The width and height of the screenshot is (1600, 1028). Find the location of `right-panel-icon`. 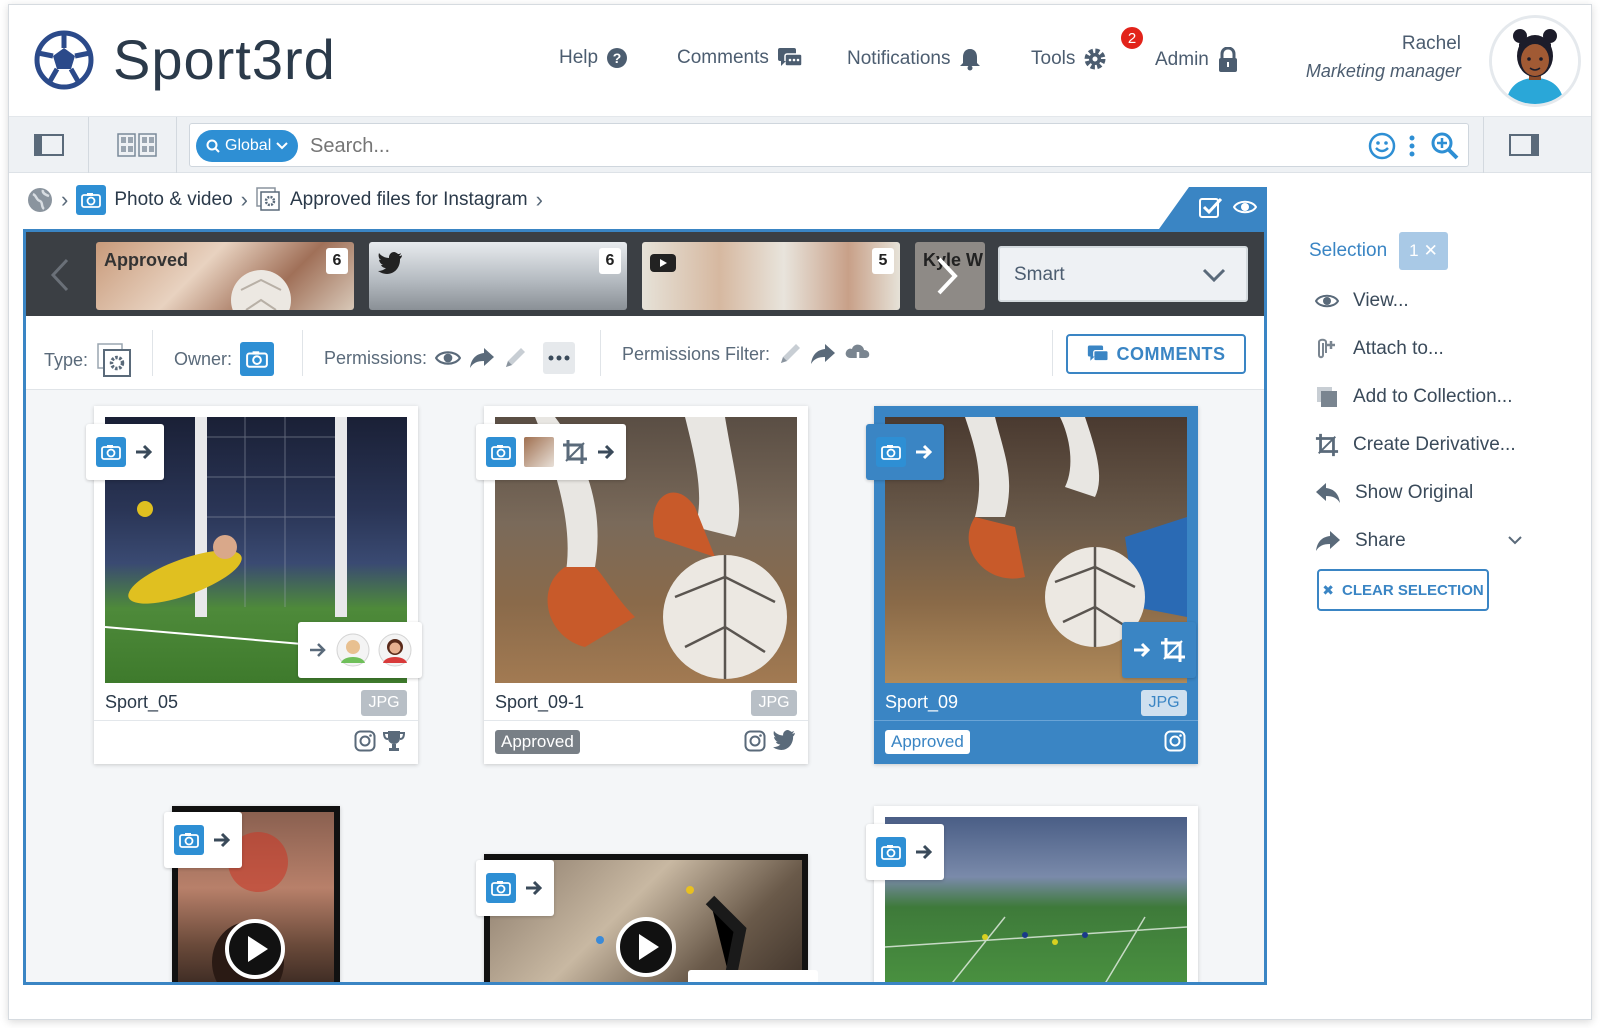

right-panel-icon is located at coordinates (1523, 145).